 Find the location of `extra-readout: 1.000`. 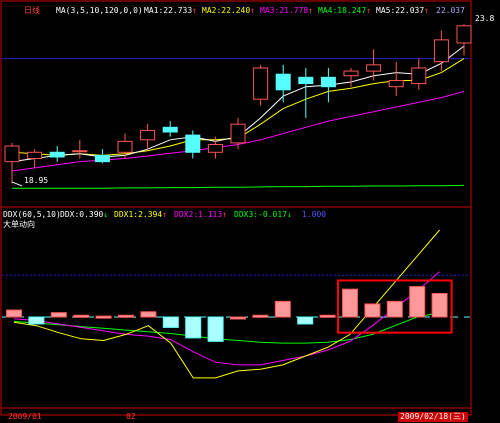

extra-readout: 1.000 is located at coordinates (314, 214).